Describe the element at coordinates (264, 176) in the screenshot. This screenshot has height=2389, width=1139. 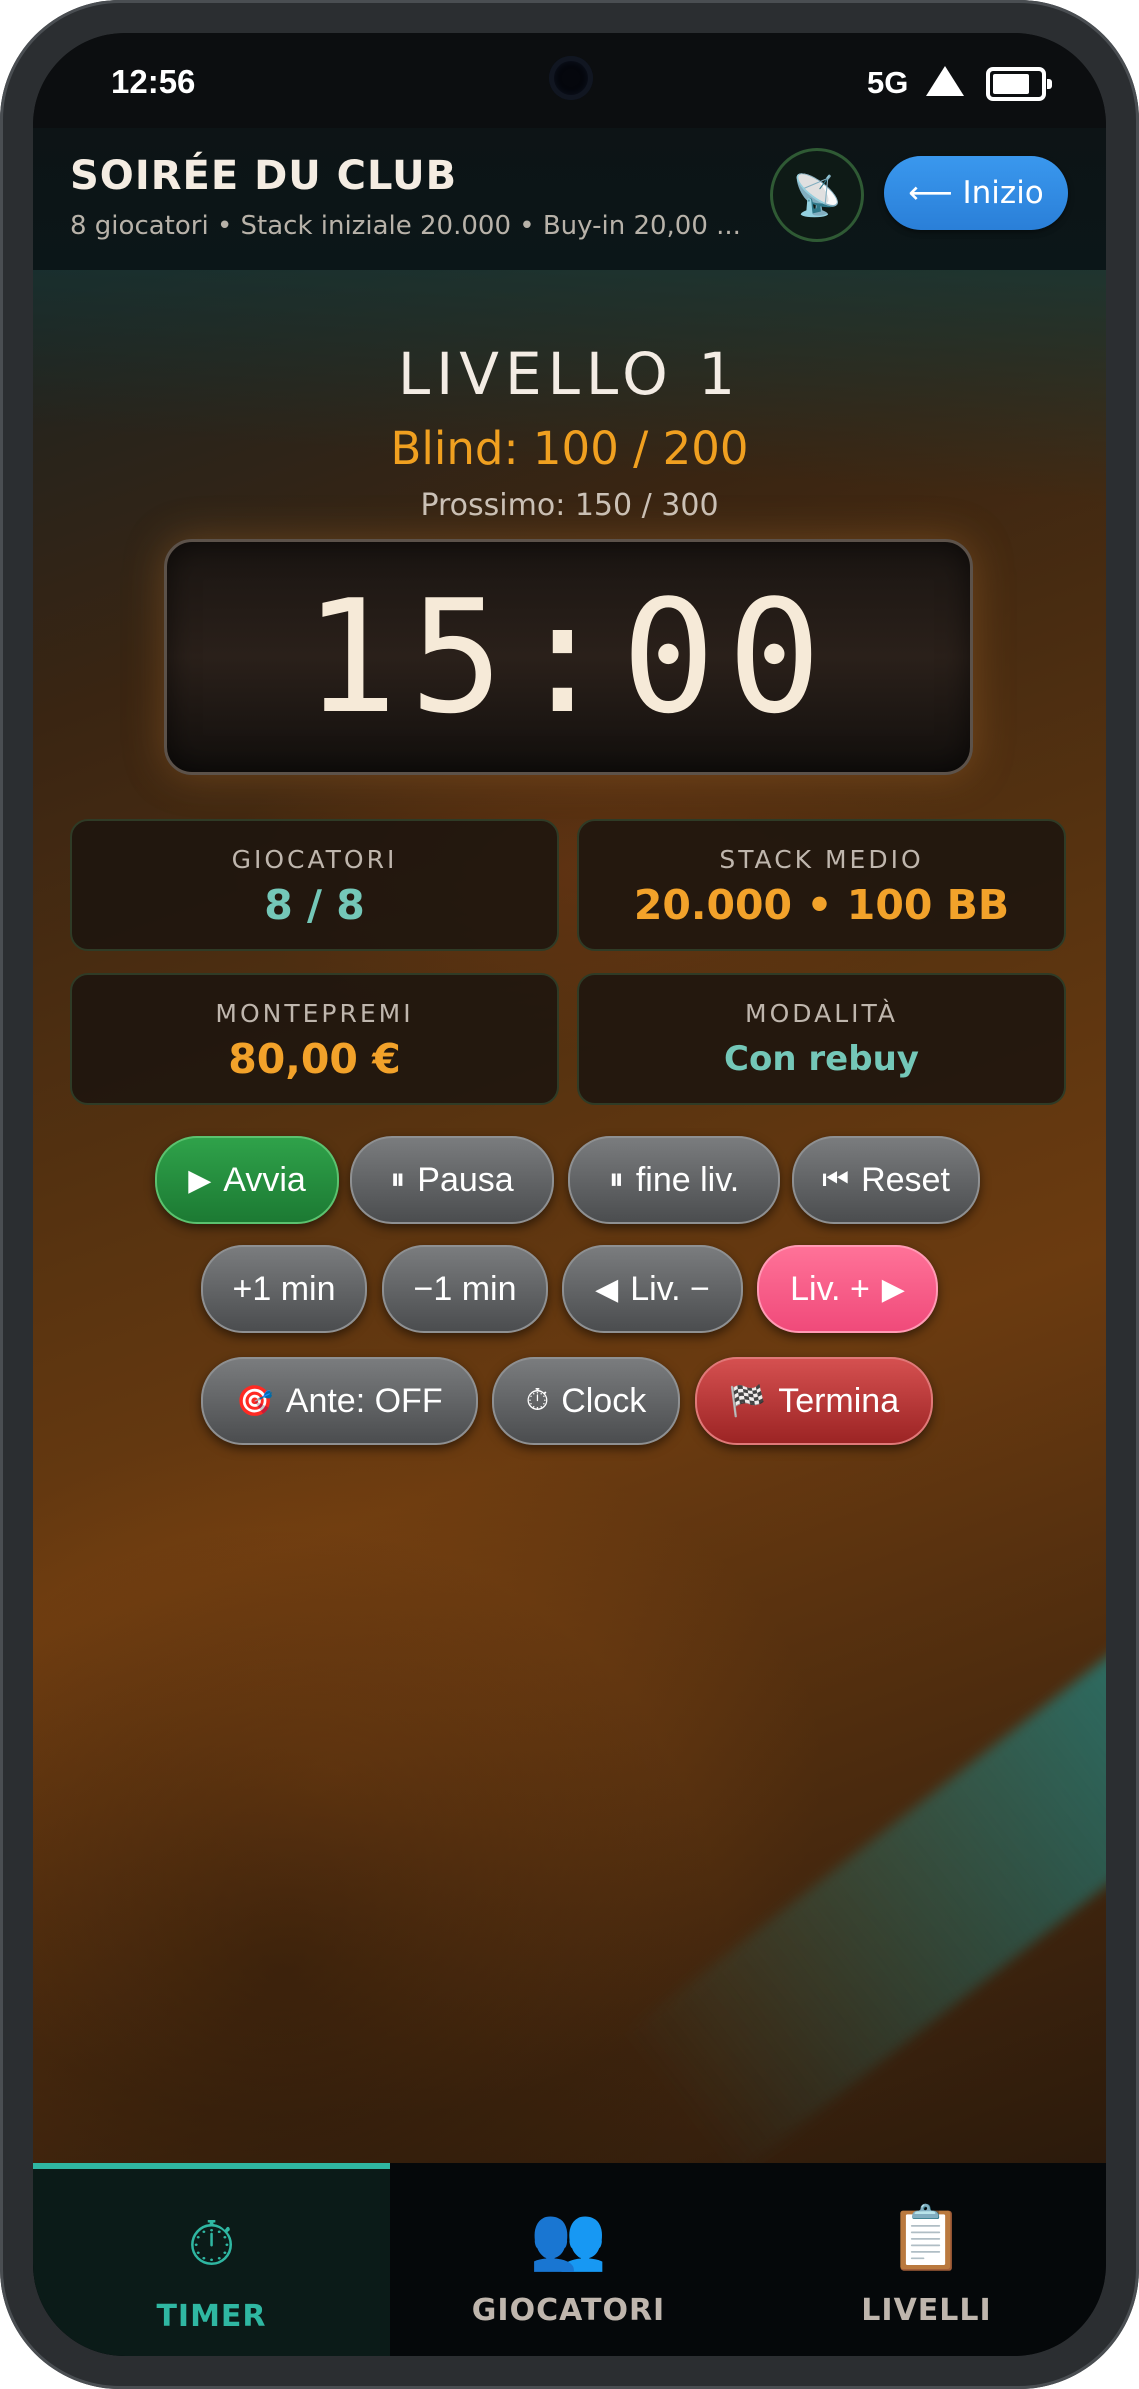
I see `event-title: SOIRÉE DU CLUB` at that location.